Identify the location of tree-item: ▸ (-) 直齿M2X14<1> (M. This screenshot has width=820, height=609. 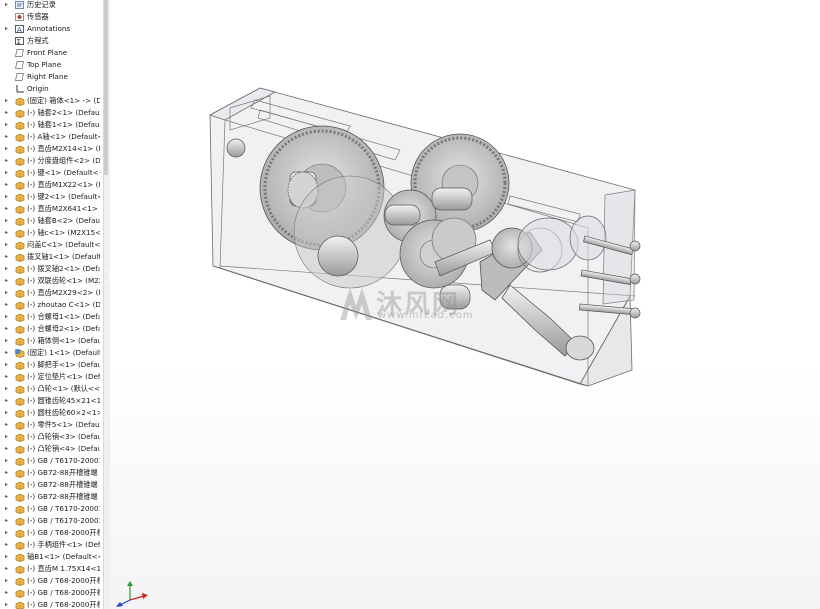
(50, 149).